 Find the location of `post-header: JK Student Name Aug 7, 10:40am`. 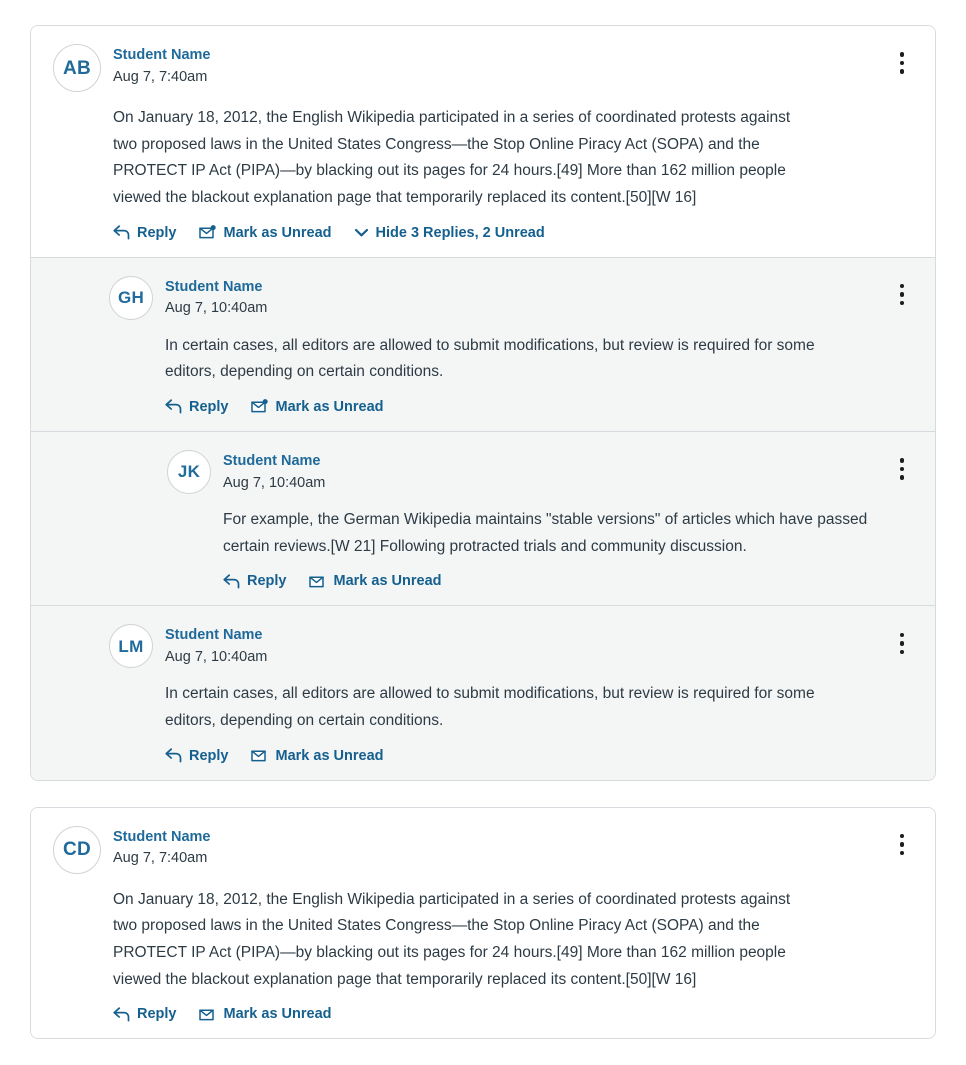

post-header: JK Student Name Aug 7, 10:40am is located at coordinates (540, 471).